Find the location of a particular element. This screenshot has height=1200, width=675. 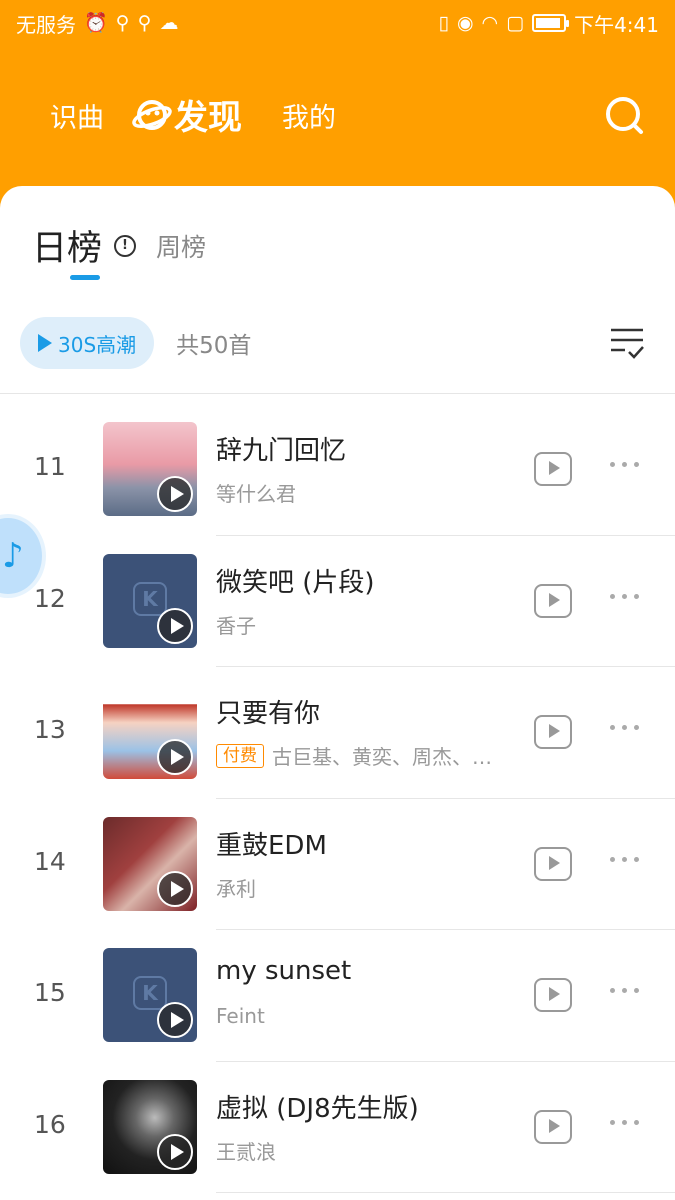

song-artist: 王贰浪 is located at coordinates (246, 1151).